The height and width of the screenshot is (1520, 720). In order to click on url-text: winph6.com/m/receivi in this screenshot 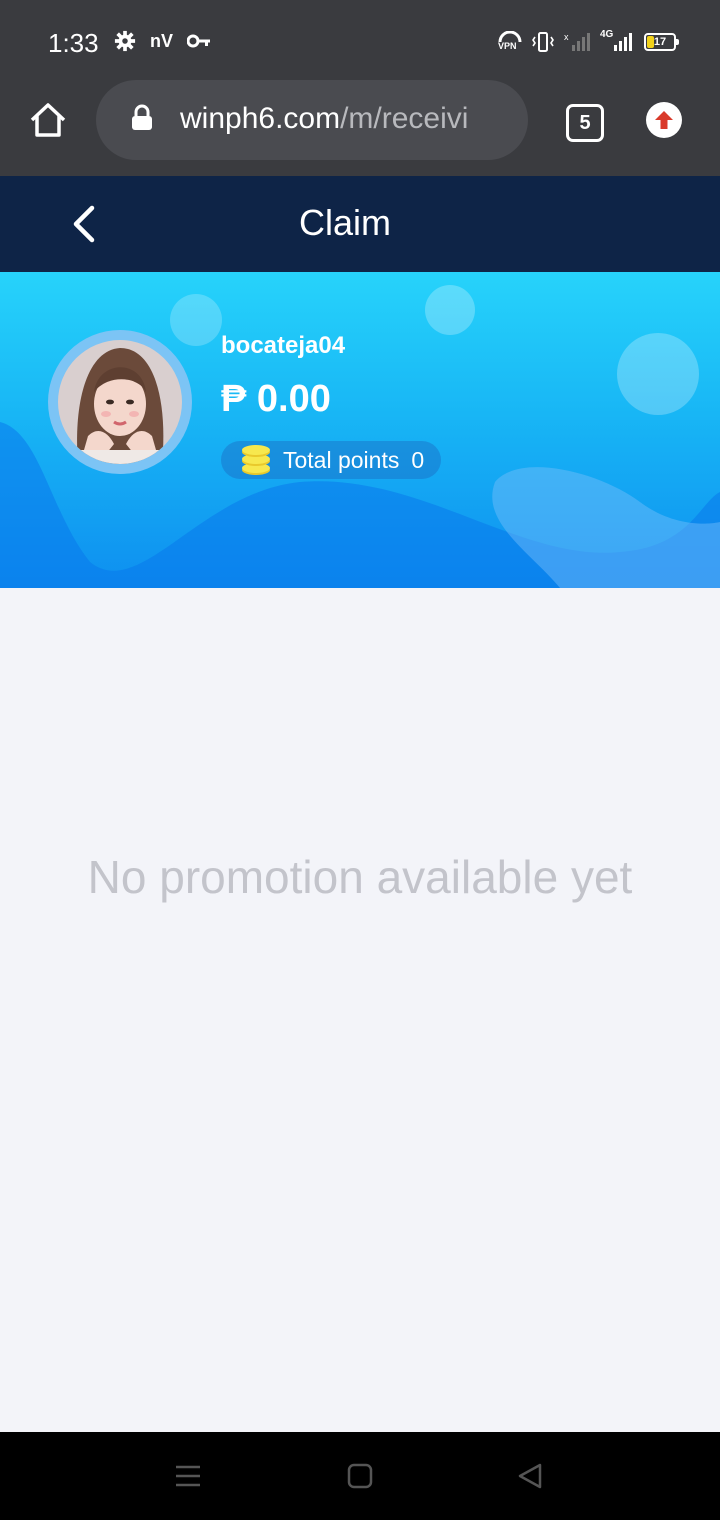, I will do `click(345, 119)`.